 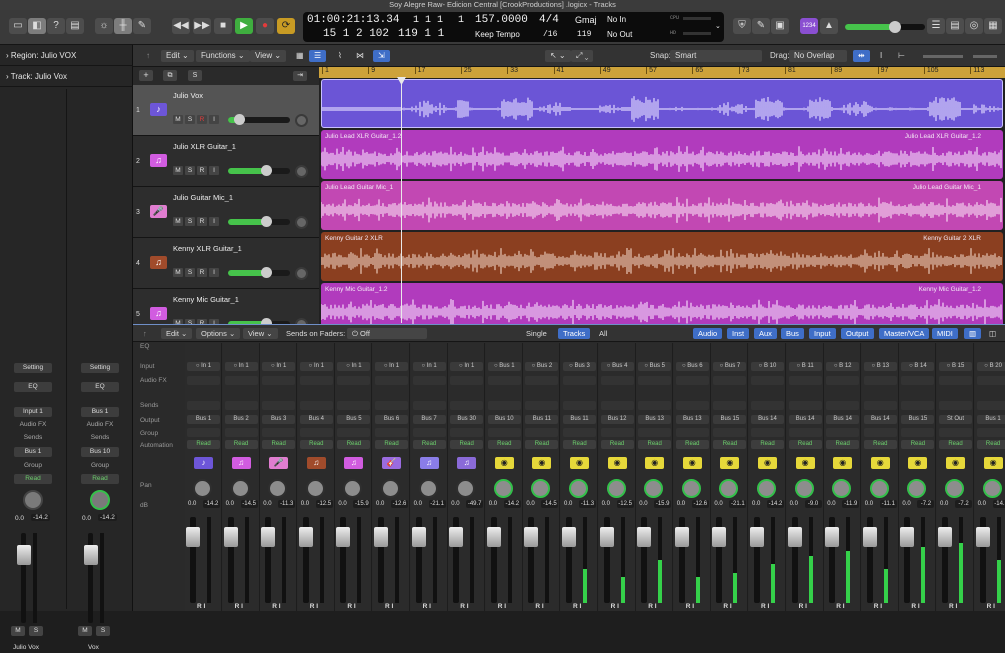 I want to click on mixer-options-menu: Options ⌄, so click(x=218, y=333).